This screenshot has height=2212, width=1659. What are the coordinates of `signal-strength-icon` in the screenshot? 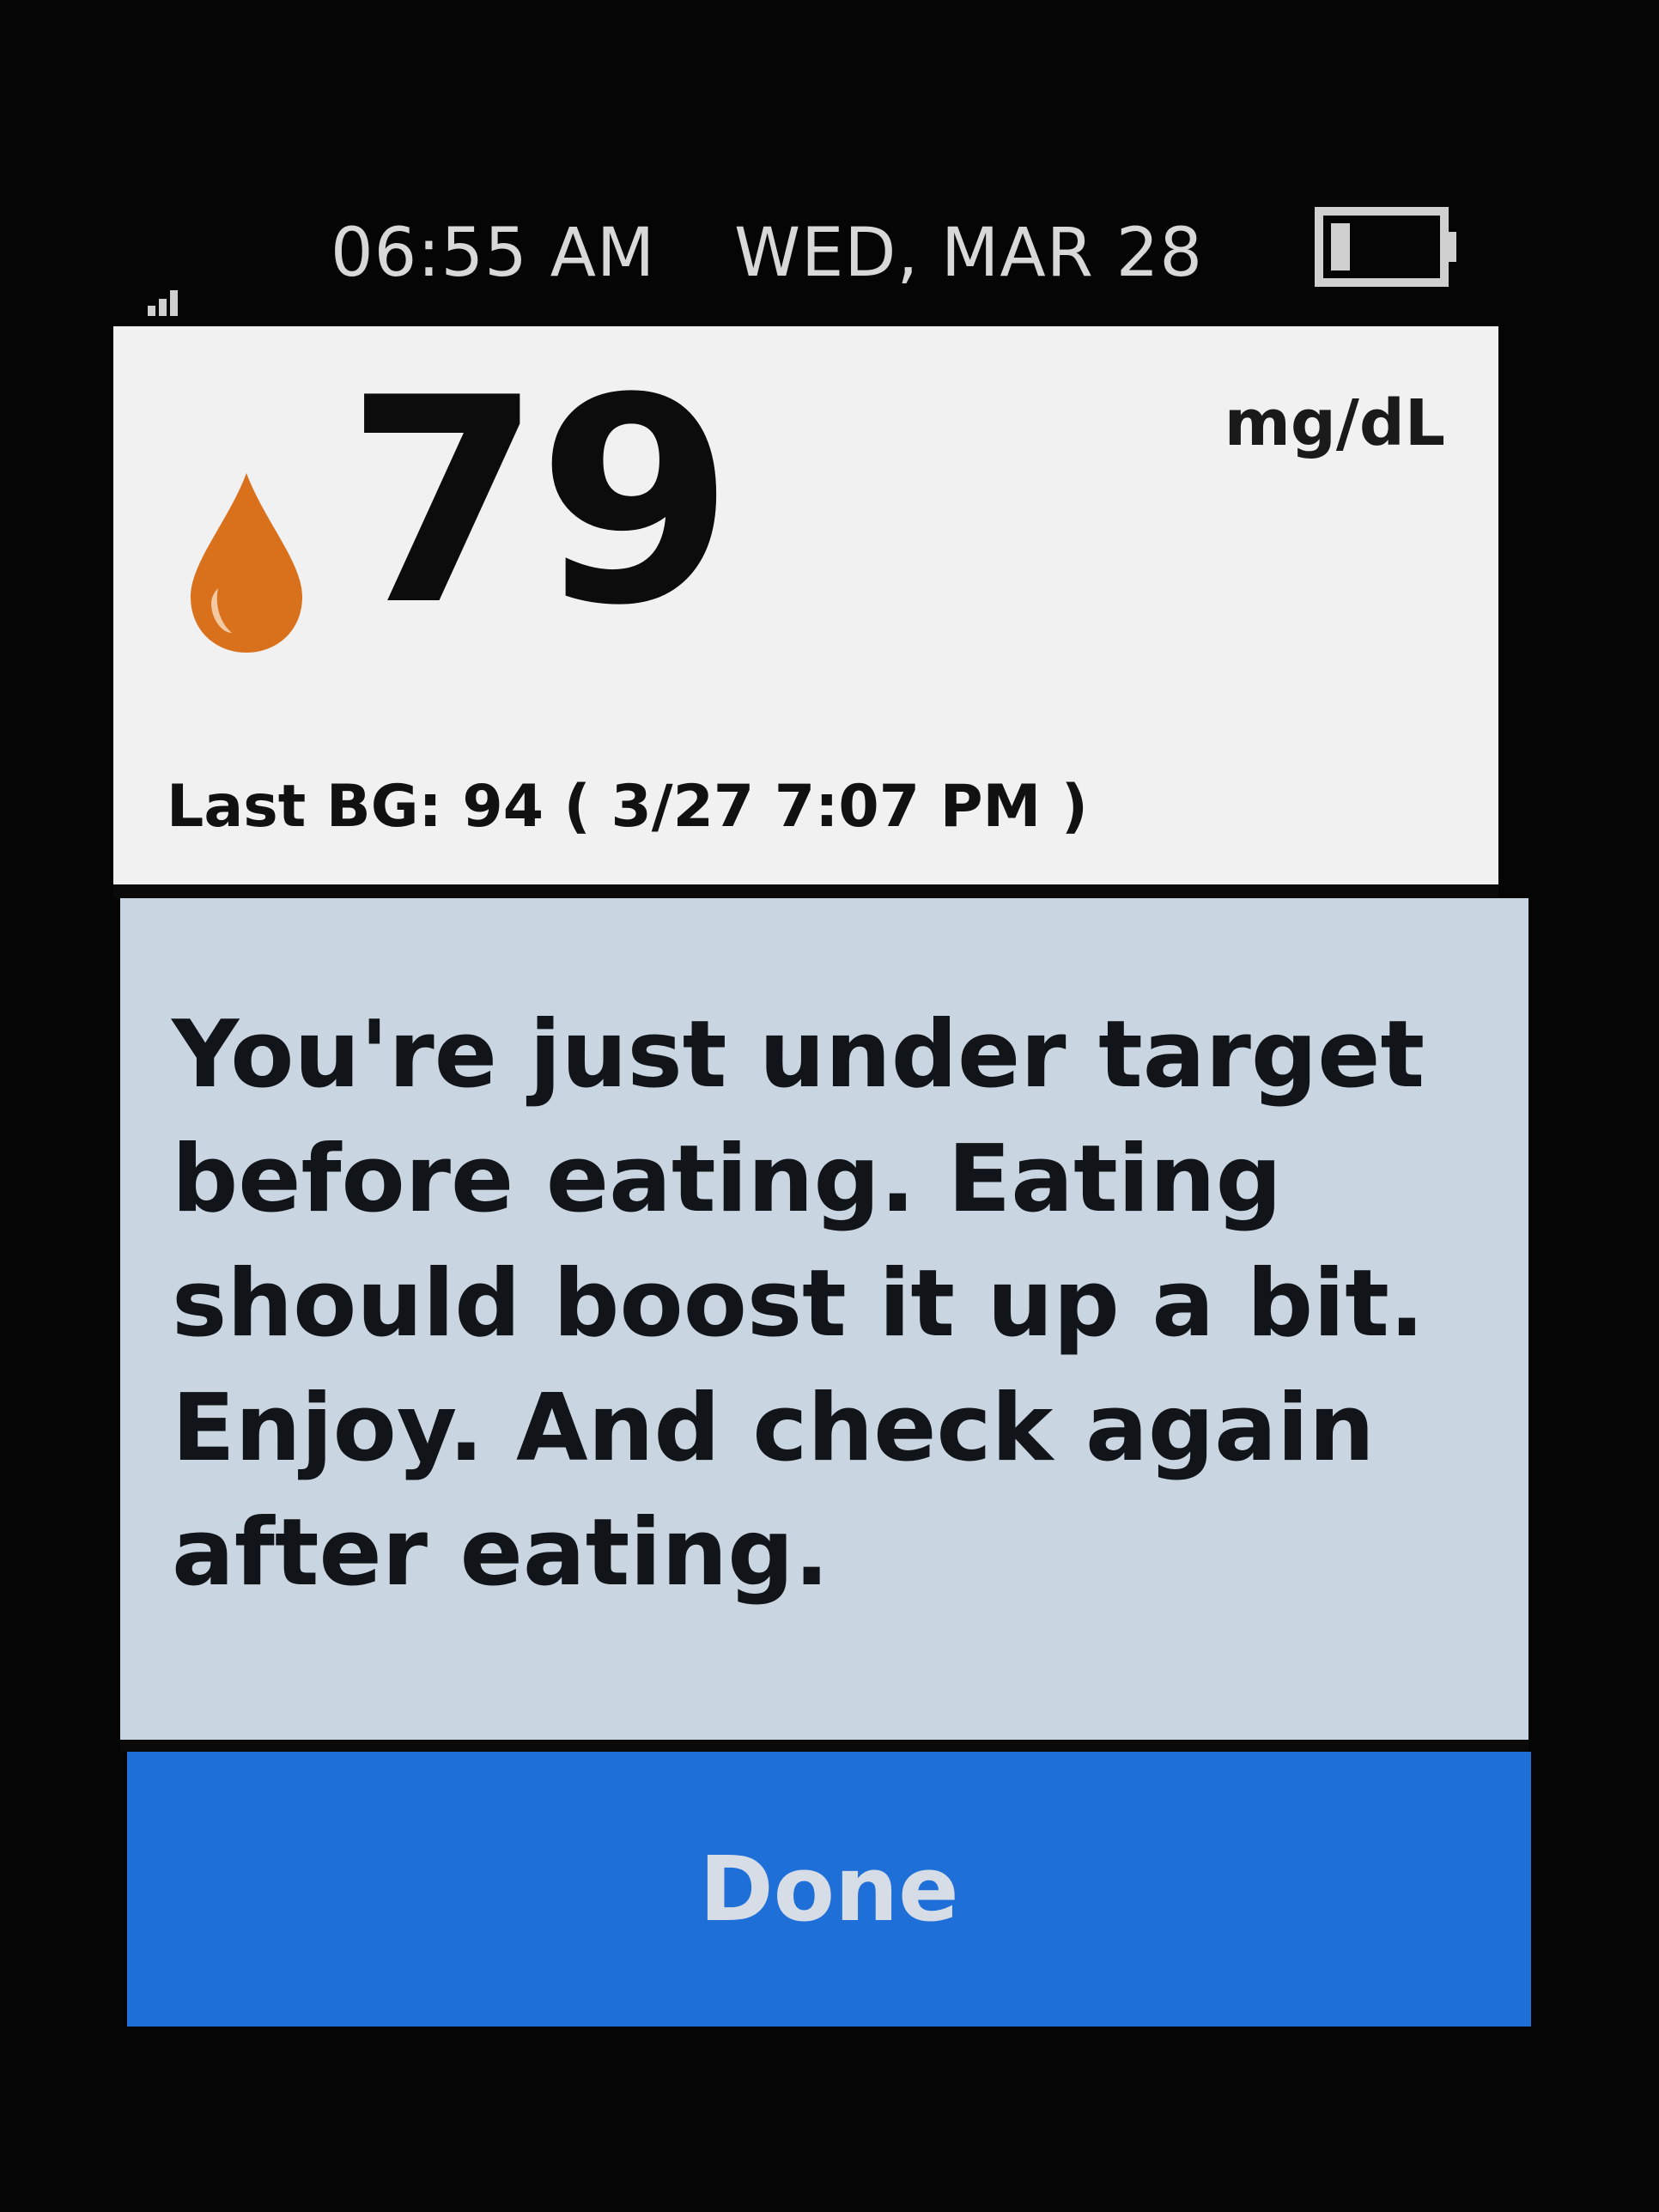 It's located at (163, 303).